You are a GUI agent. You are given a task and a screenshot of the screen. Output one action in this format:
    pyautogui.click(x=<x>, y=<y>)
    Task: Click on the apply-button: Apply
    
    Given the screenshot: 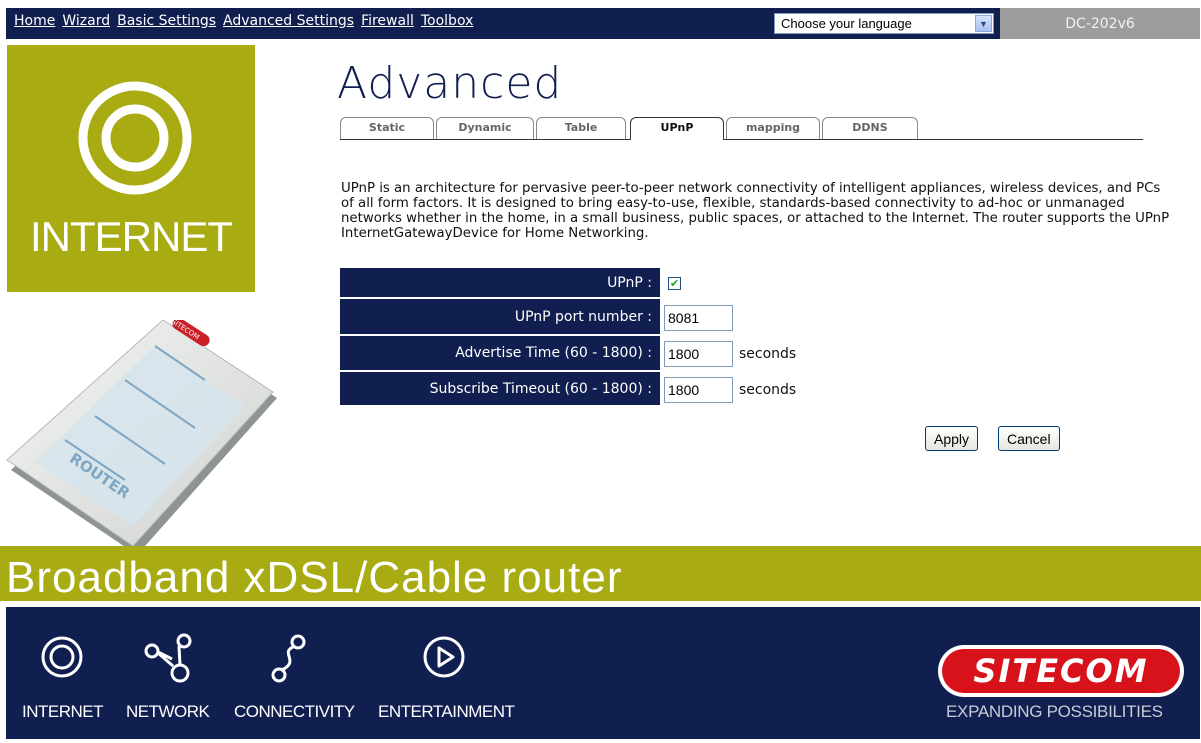 What is the action you would take?
    pyautogui.click(x=952, y=438)
    